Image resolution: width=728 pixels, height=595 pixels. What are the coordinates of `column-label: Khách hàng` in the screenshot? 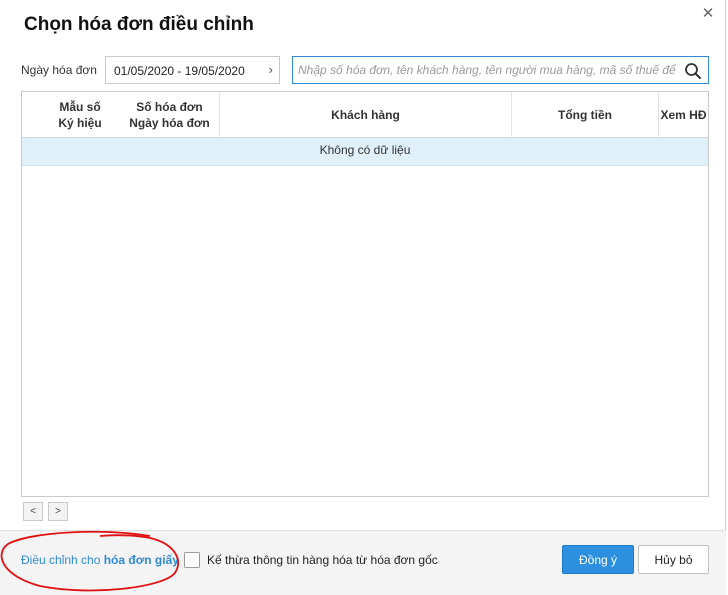 It's located at (365, 115).